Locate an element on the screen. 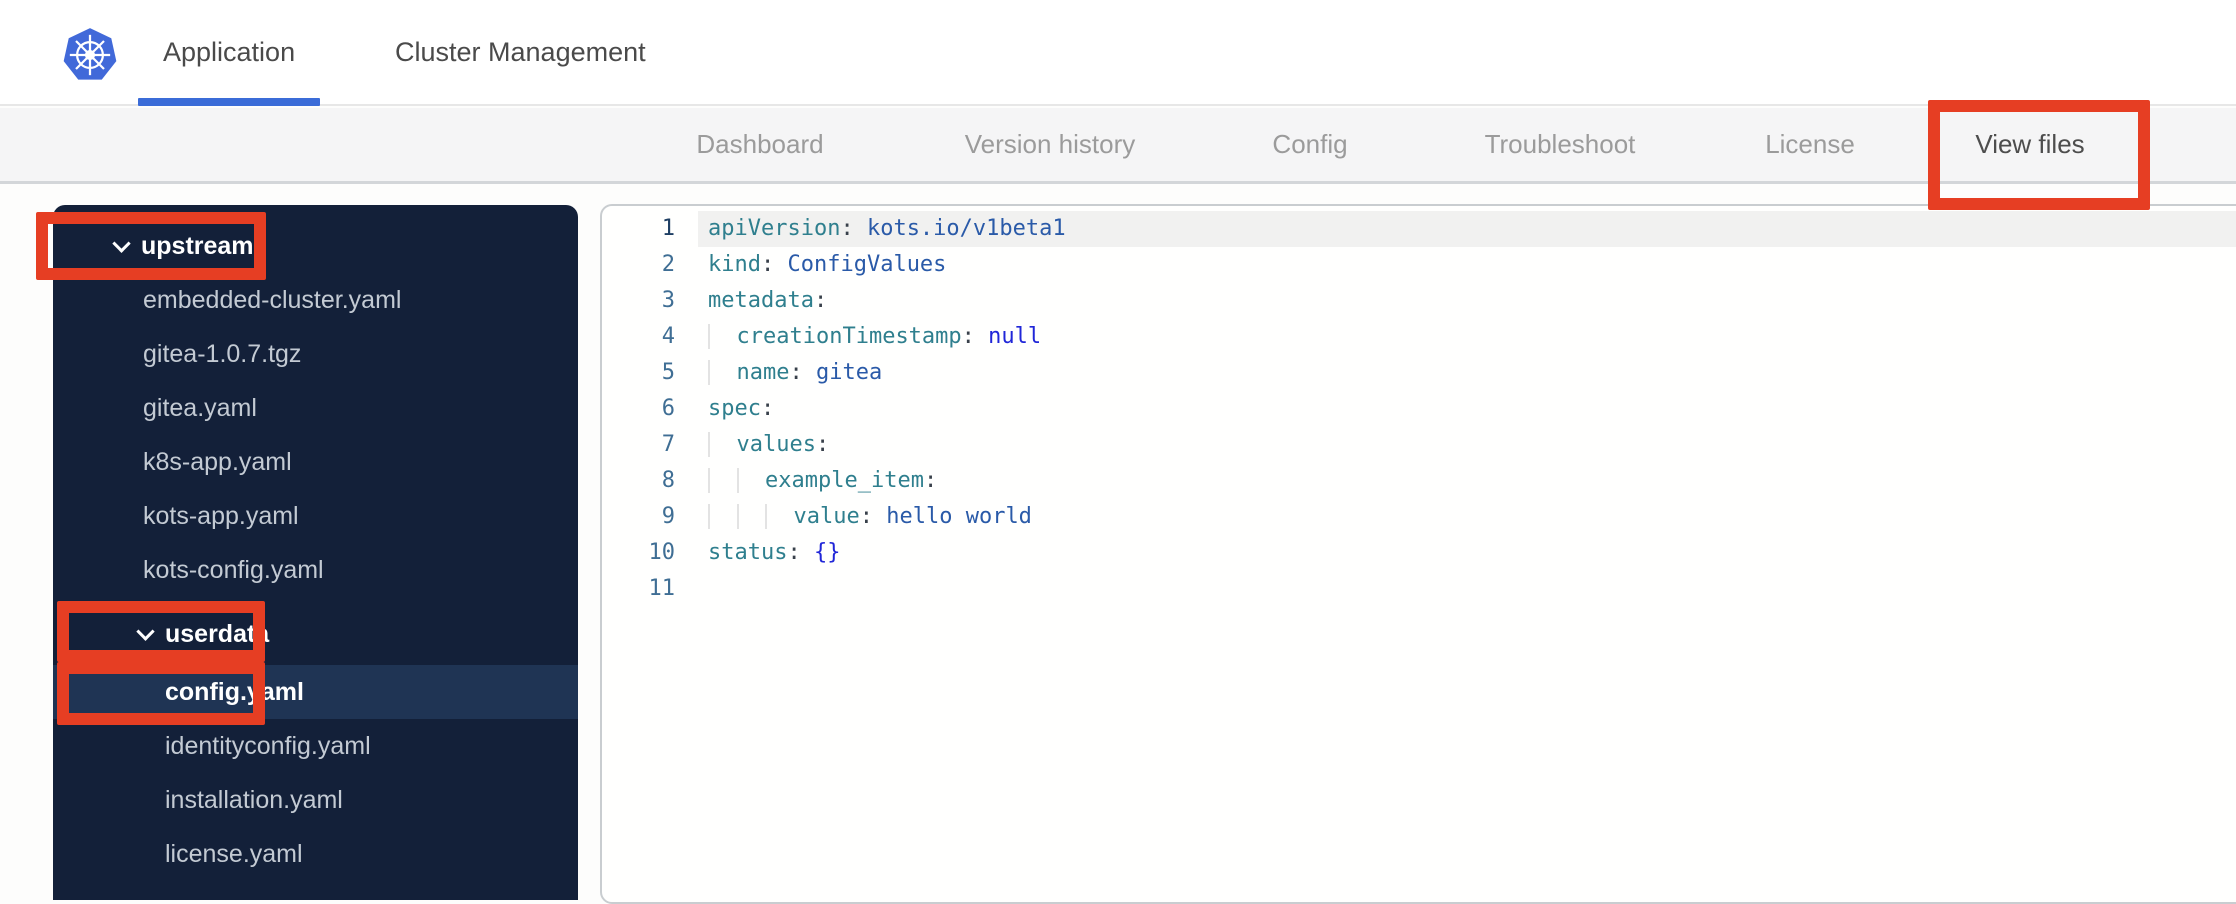  line-number: 5 is located at coordinates (668, 372).